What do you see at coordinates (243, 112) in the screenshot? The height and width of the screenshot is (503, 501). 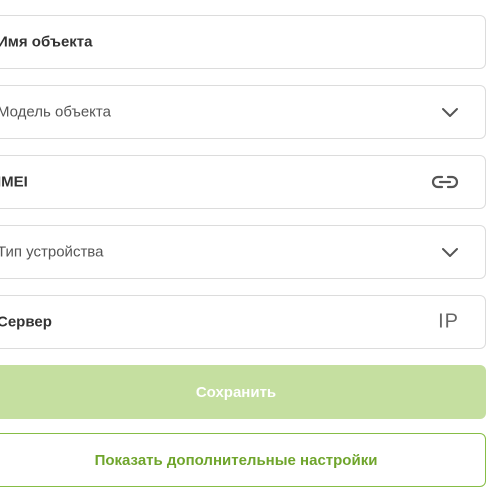 I see `object-model-select: Модель объекта` at bounding box center [243, 112].